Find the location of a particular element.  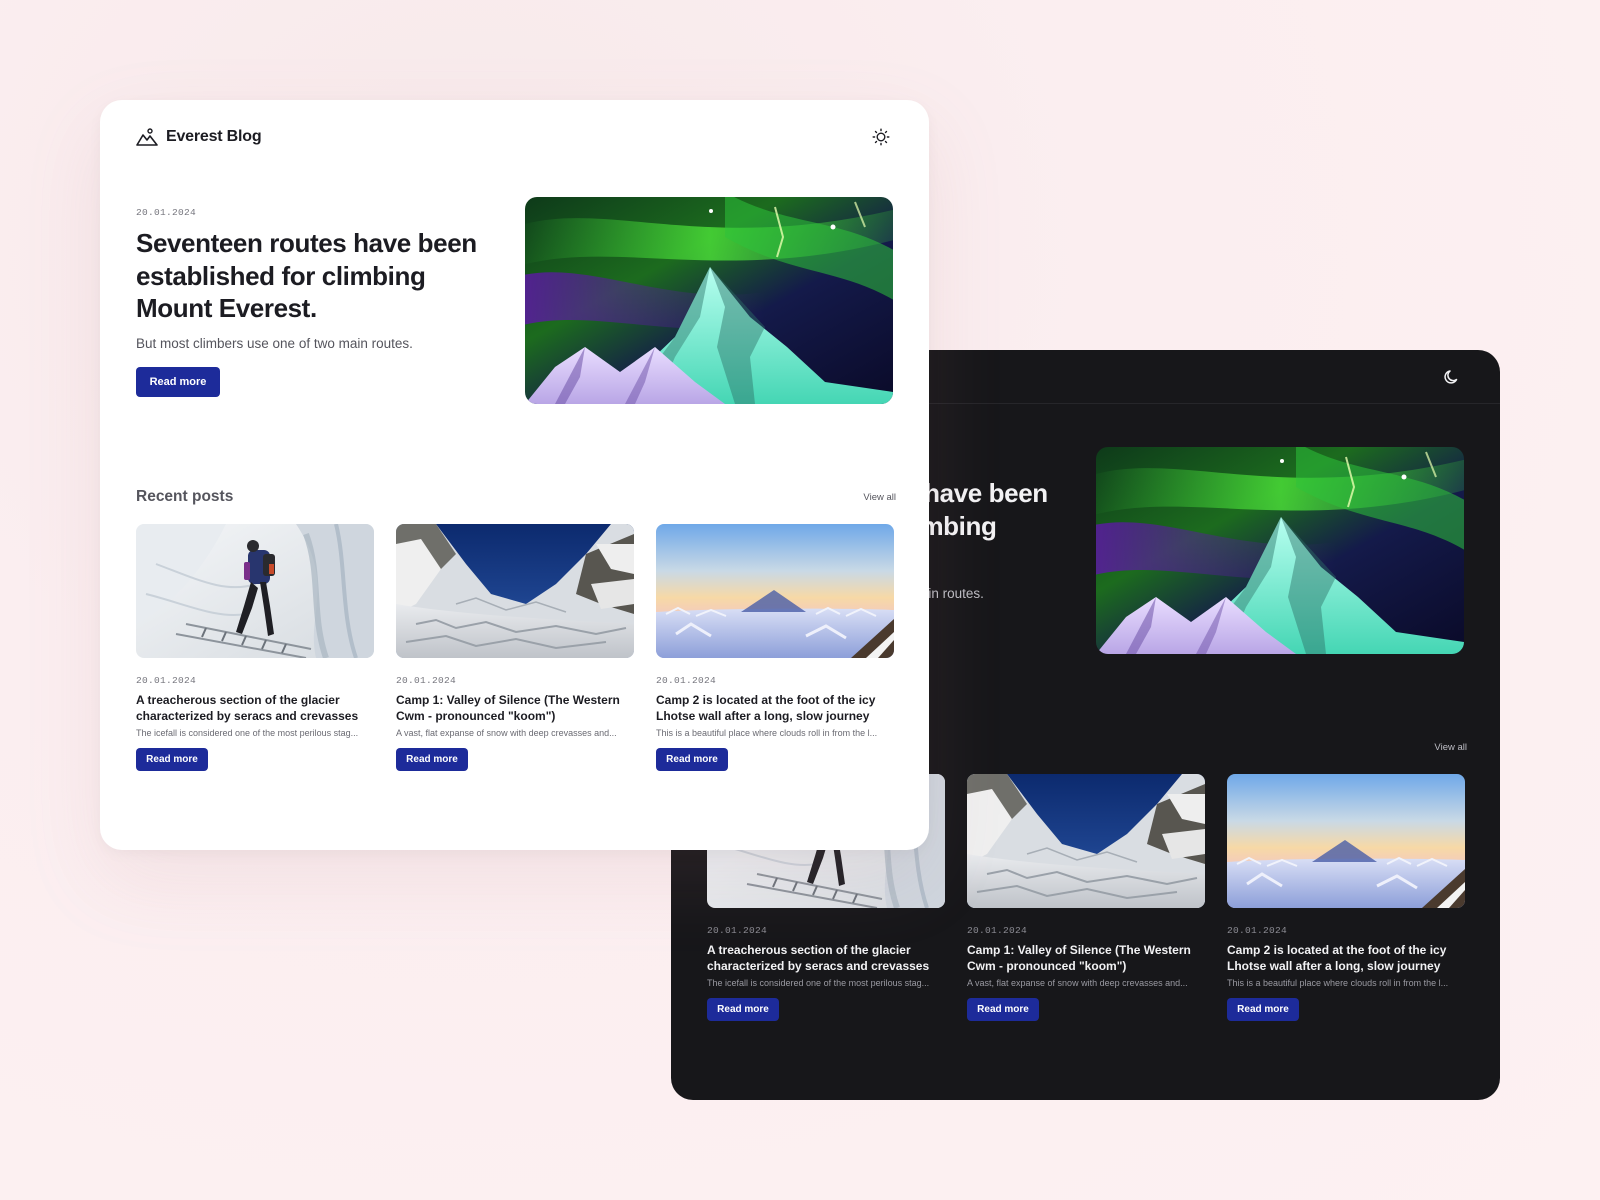

brand-name: Everest Blog is located at coordinates (214, 136).